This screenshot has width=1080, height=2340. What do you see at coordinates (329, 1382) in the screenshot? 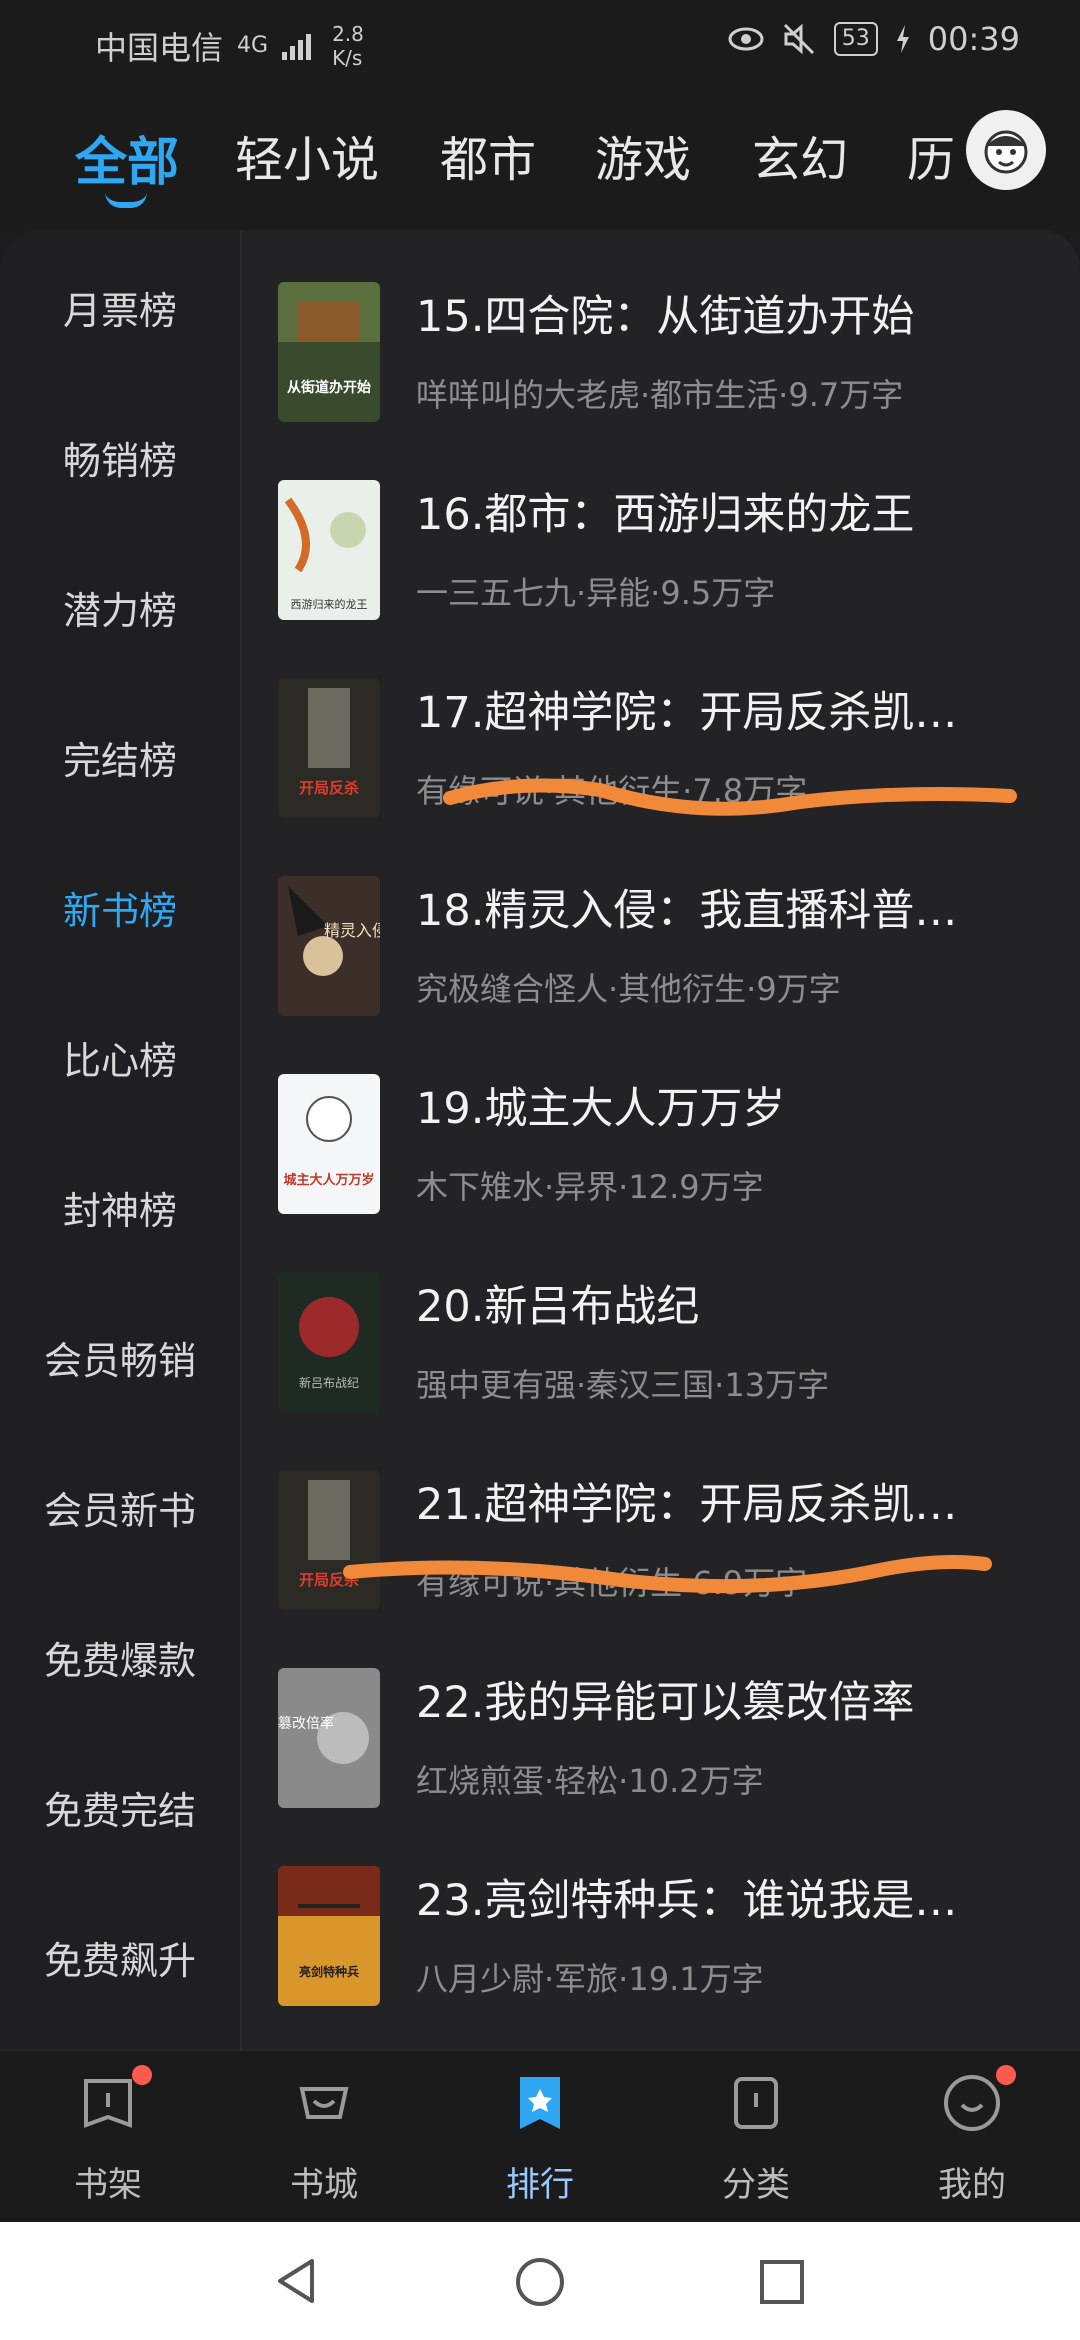
I see `cover-text: 新吕布战纪` at bounding box center [329, 1382].